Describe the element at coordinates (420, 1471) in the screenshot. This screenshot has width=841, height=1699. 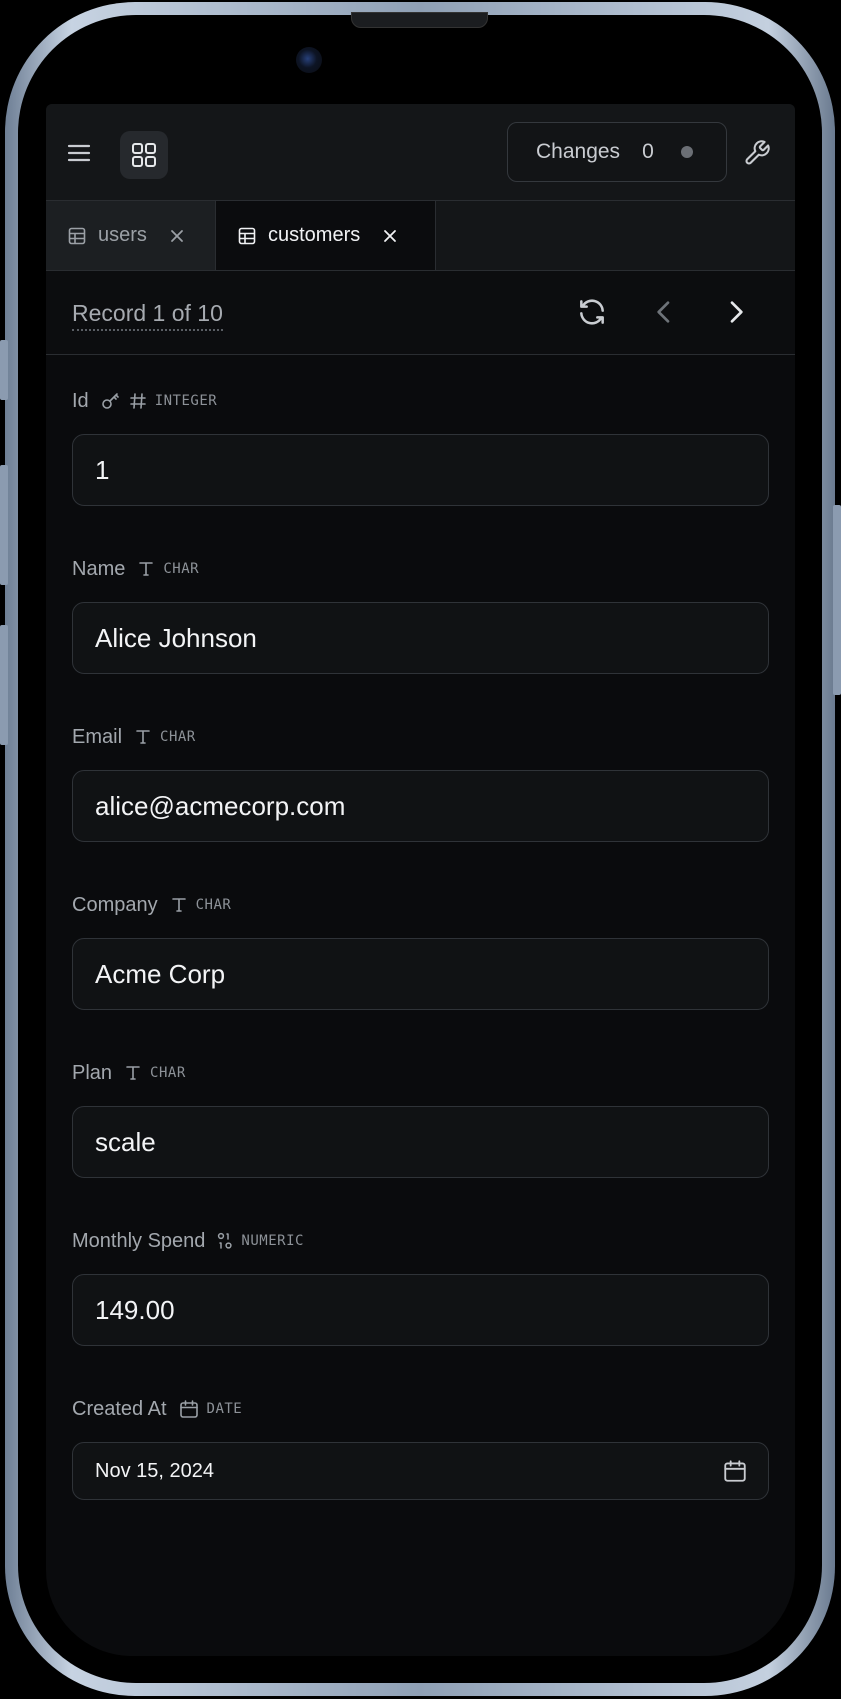
I see `date-picker: Nov 15, 2024` at that location.